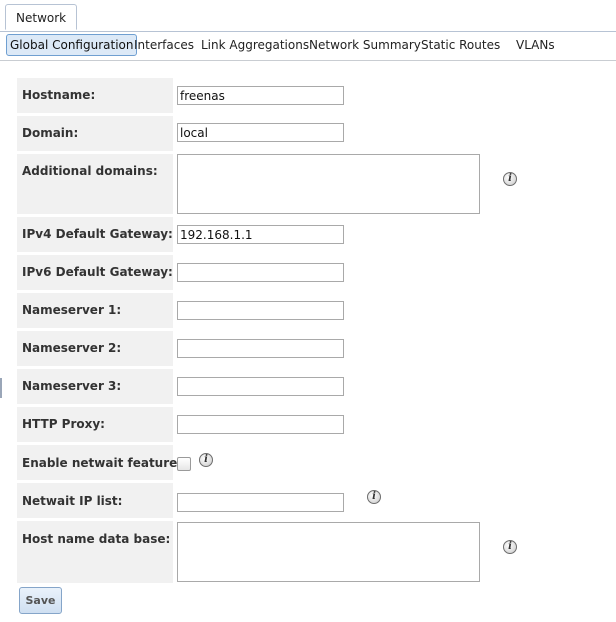 Image resolution: width=616 pixels, height=622 pixels. What do you see at coordinates (365, 45) in the screenshot?
I see `tab-network-summary: Network Summary` at bounding box center [365, 45].